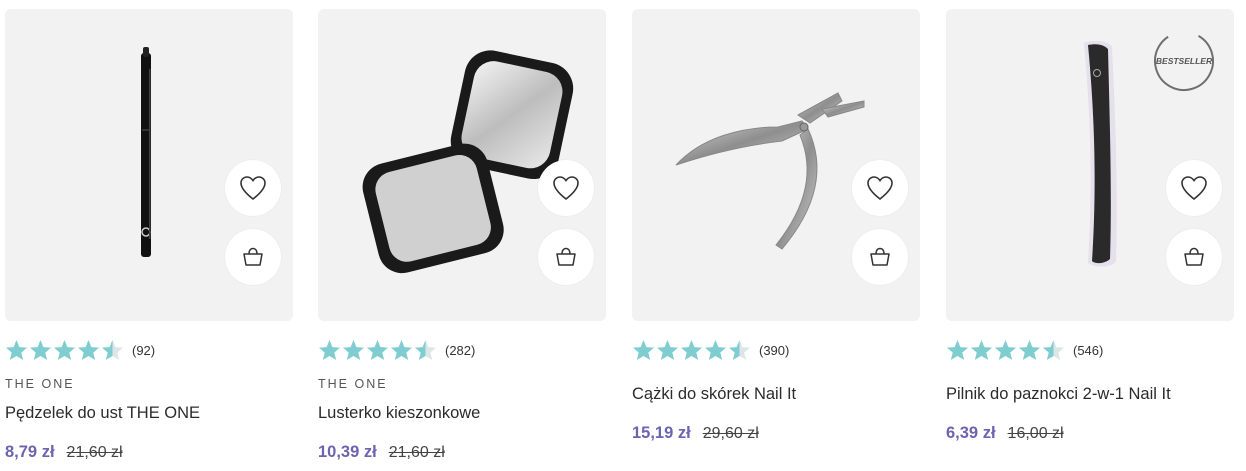 The height and width of the screenshot is (471, 1246). Describe the element at coordinates (347, 452) in the screenshot. I see `current-price: 10,39 zł` at that location.